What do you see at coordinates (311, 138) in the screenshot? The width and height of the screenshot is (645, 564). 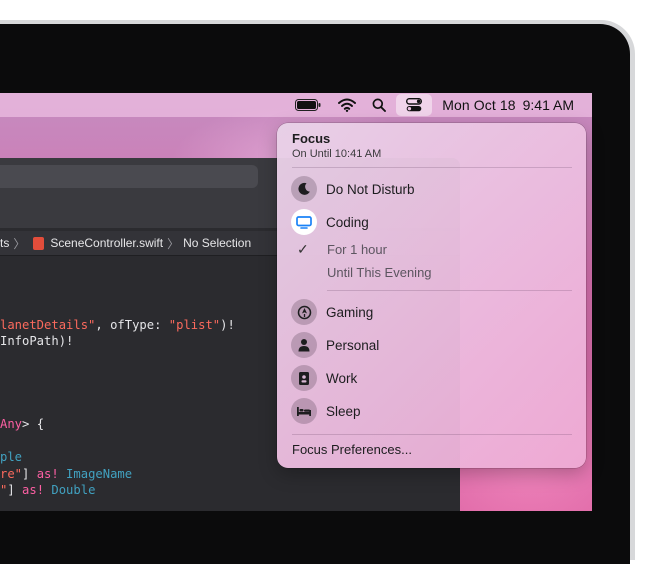 I see `focus-title: Focus` at bounding box center [311, 138].